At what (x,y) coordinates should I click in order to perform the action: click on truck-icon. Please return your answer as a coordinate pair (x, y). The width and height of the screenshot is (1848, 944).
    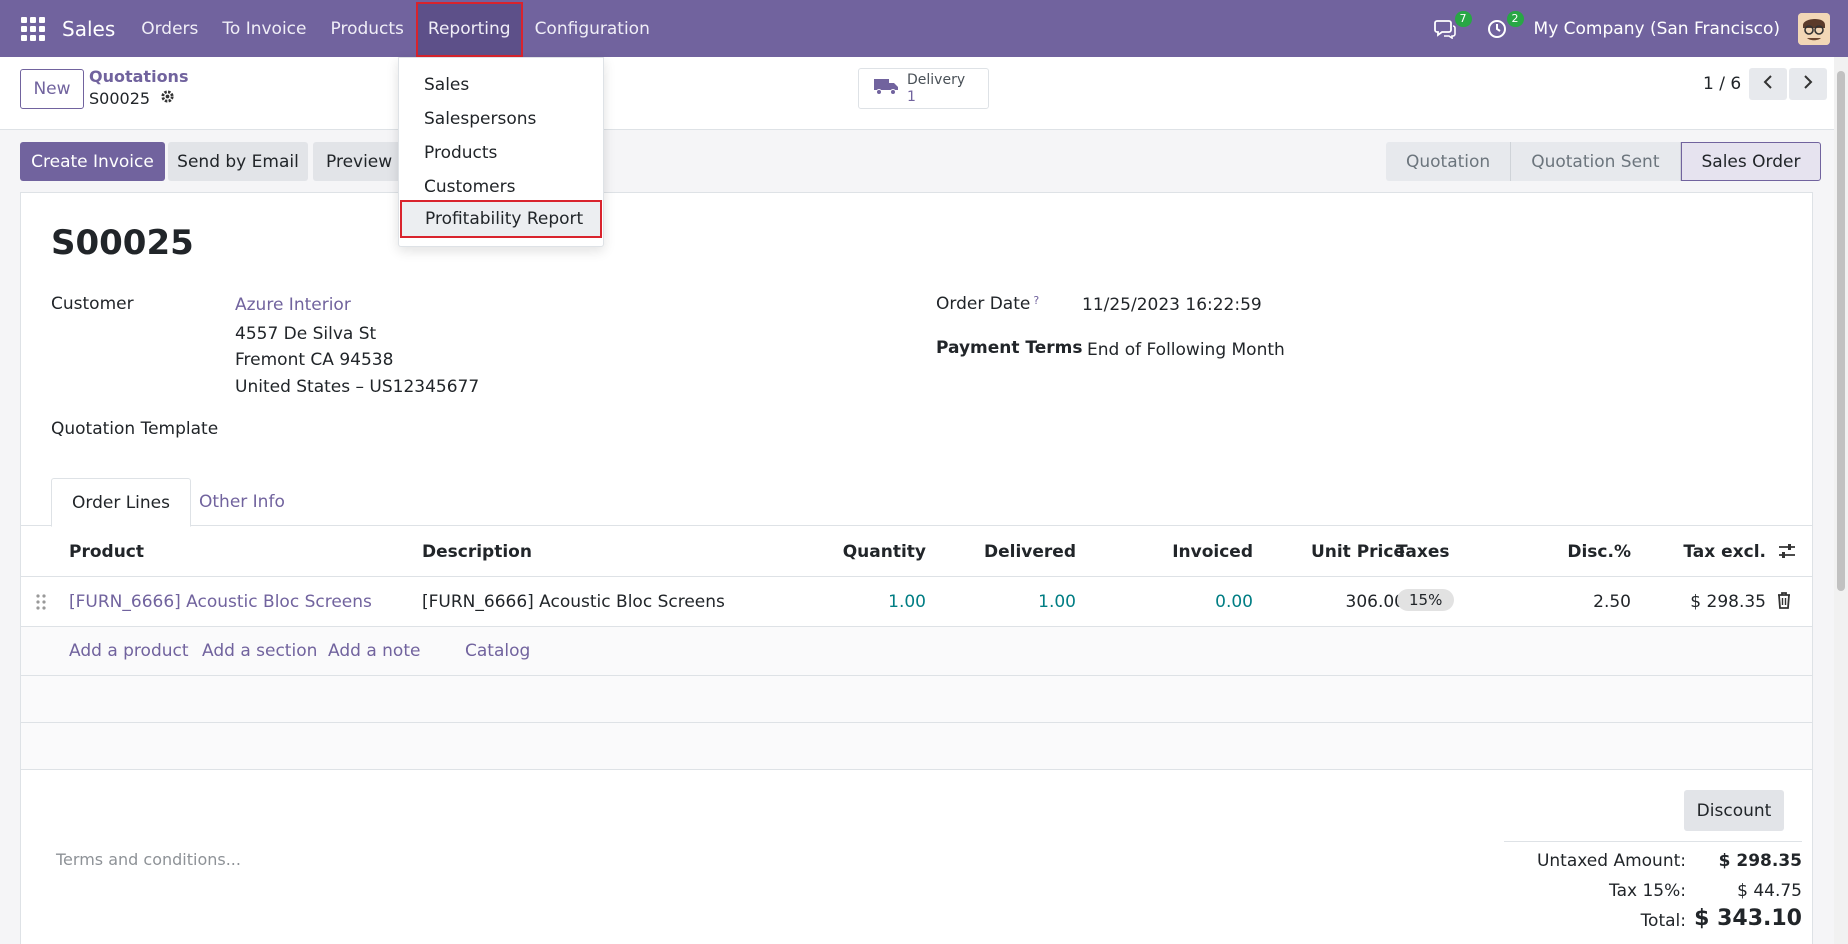
    Looking at the image, I should click on (886, 88).